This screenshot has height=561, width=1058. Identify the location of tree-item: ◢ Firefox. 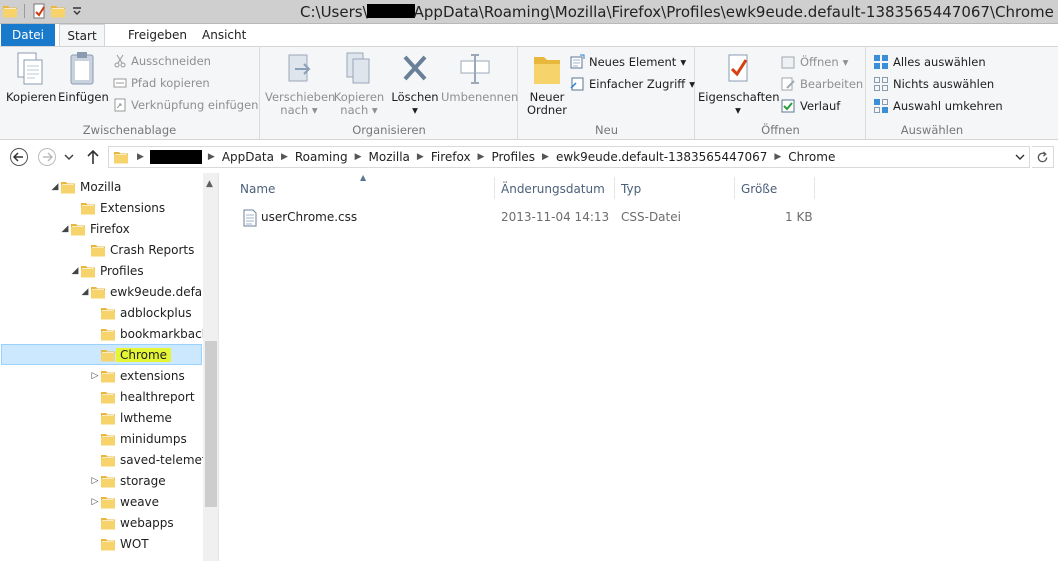
(95, 228).